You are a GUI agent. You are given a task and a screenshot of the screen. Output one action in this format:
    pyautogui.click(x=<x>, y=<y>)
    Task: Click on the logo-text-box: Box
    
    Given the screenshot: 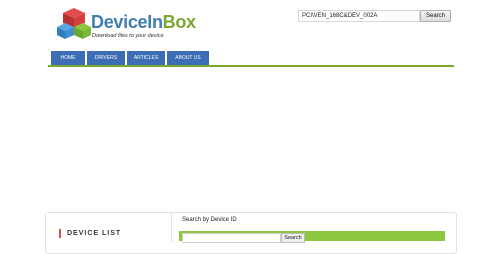 What is the action you would take?
    pyautogui.click(x=179, y=22)
    